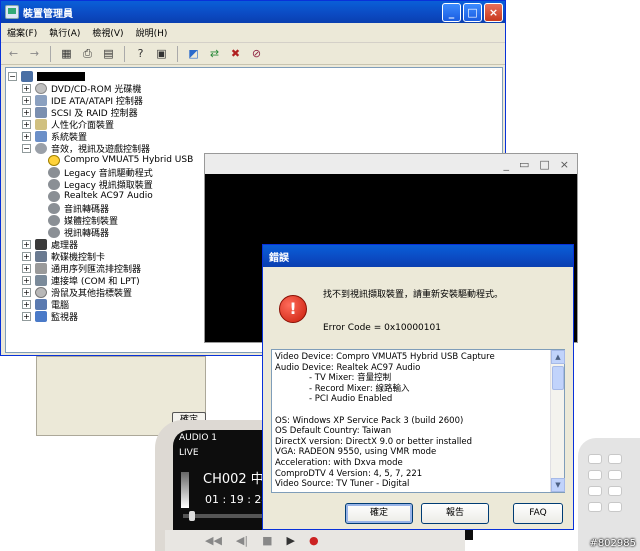 The height and width of the screenshot is (551, 640). Describe the element at coordinates (68, 124) in the screenshot. I see `tree-category: + 人性化介面裝置` at that location.